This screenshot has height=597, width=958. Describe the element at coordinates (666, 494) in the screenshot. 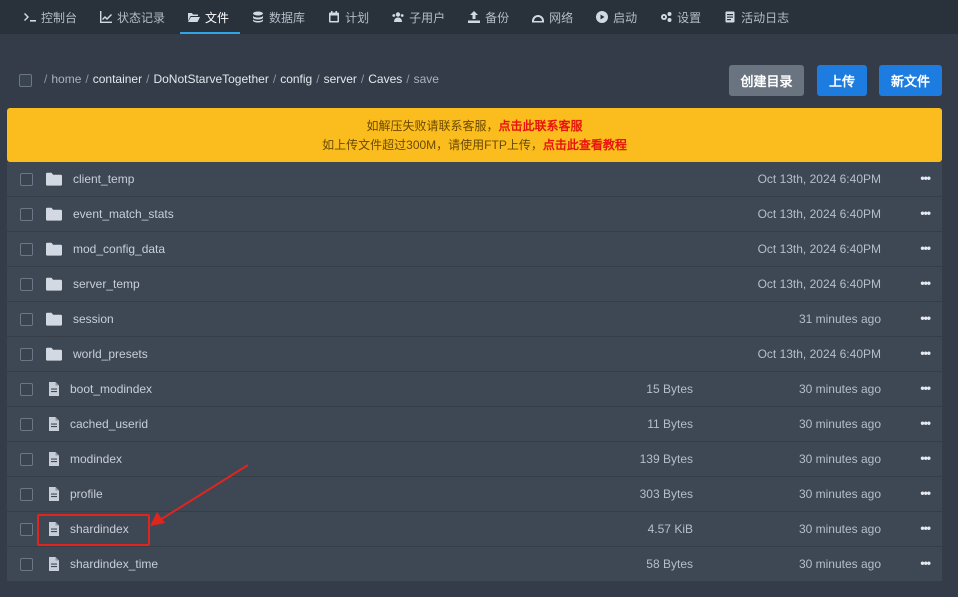

I see `file-size: 303 Bytes` at that location.